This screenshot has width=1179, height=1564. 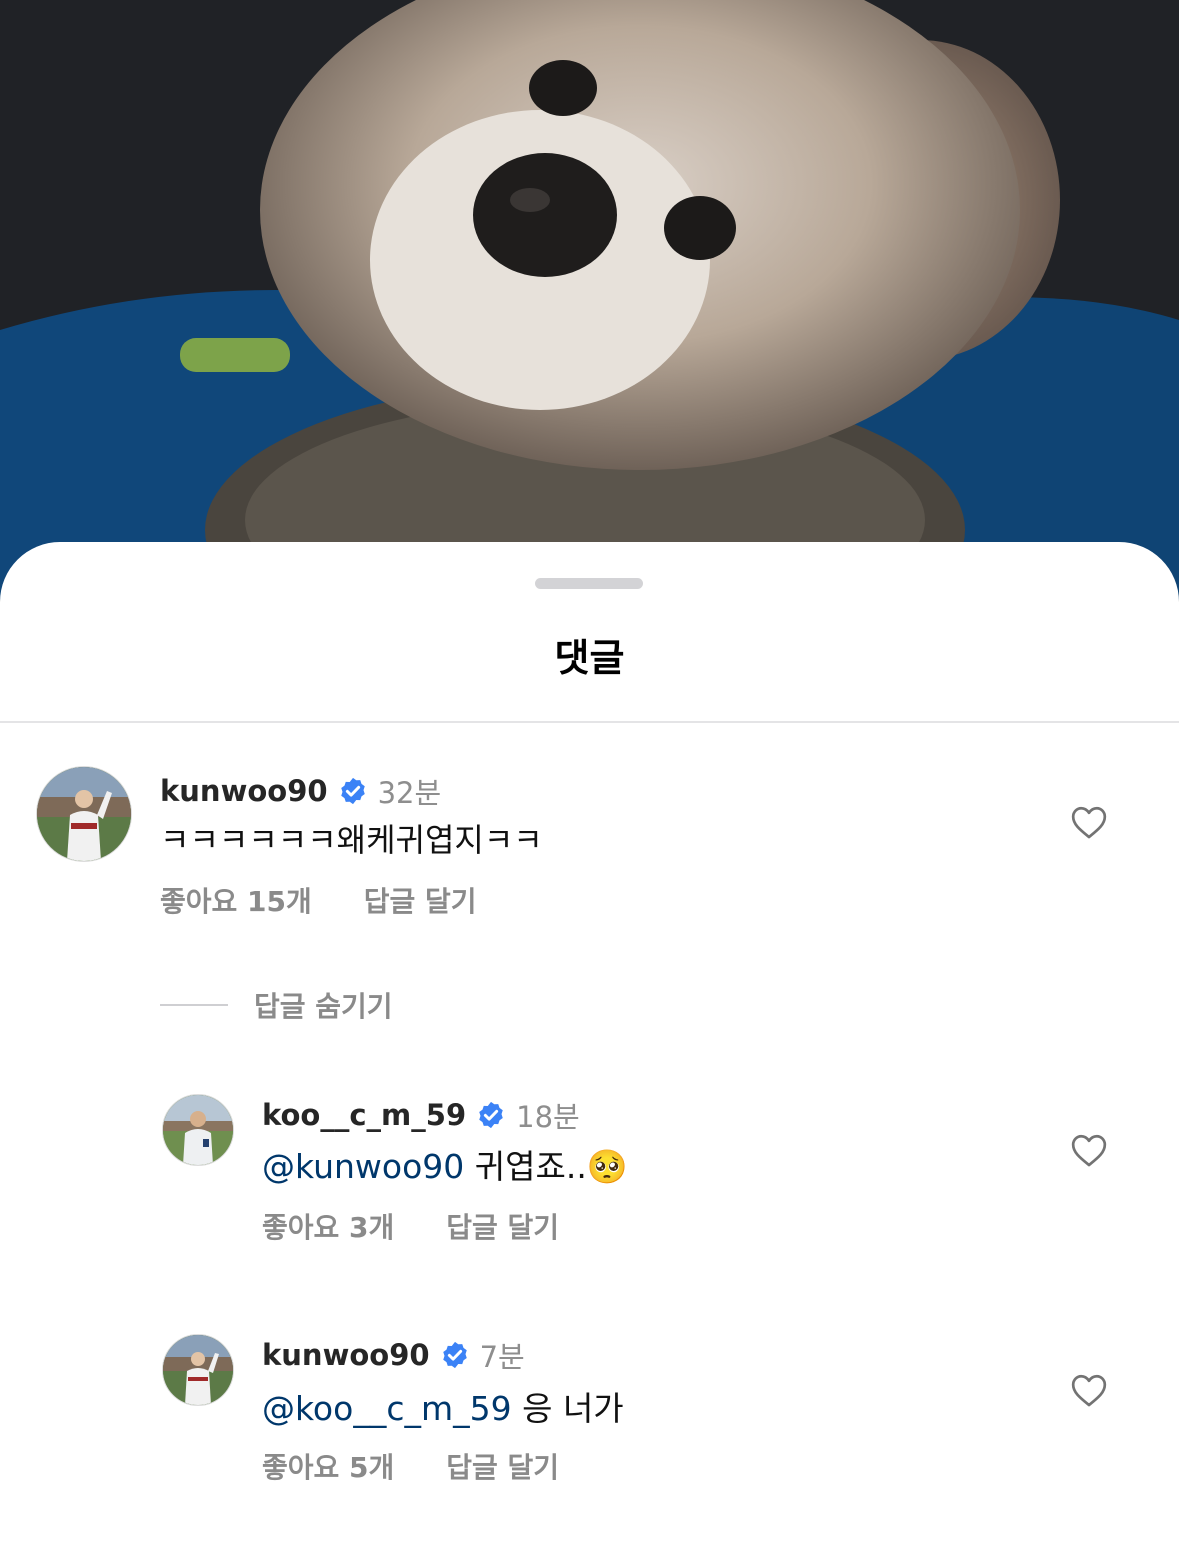 What do you see at coordinates (363, 1166) in the screenshot?
I see `comment-mention: @kunwoo90` at bounding box center [363, 1166].